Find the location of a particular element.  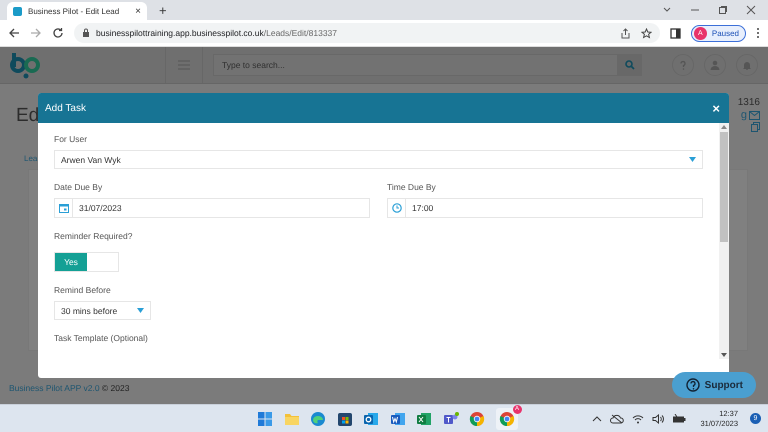

dialog-title: Add Task is located at coordinates (65, 108).